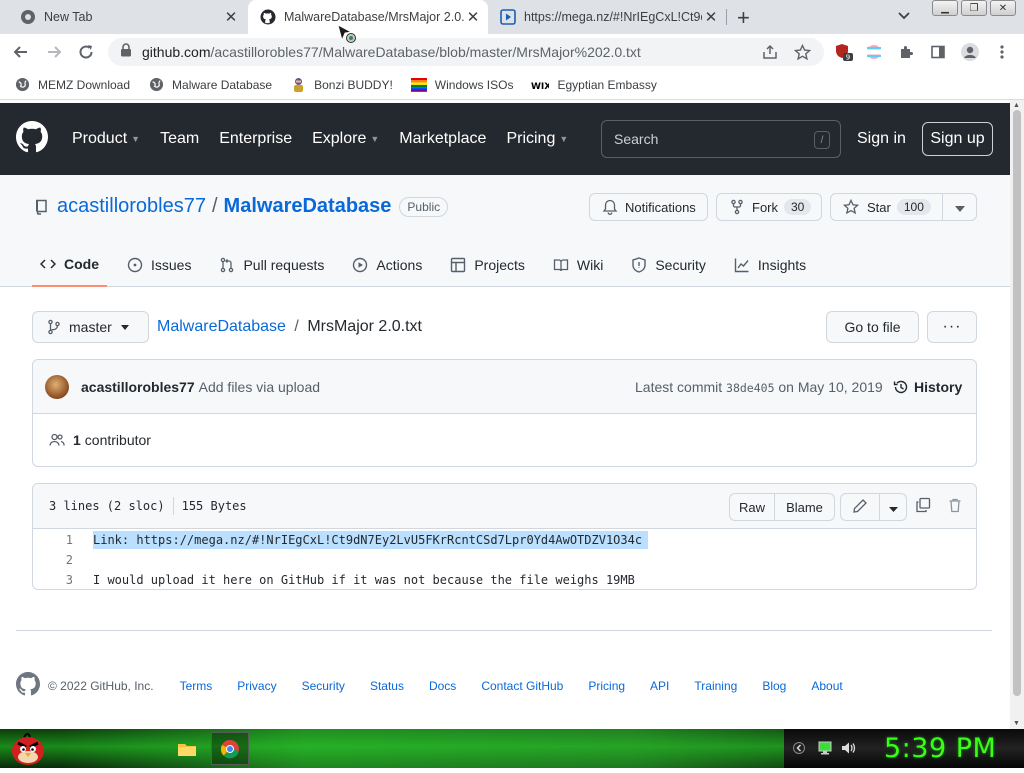 This screenshot has height=773, width=1024. Describe the element at coordinates (769, 207) in the screenshot. I see `fork-button: Fork 30` at that location.